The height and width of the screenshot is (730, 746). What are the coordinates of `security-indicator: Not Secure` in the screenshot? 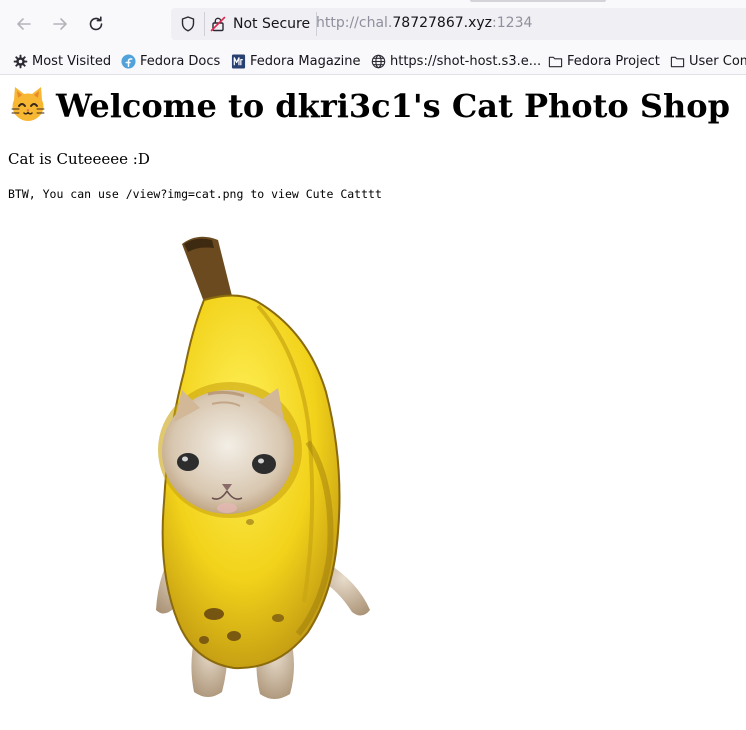 It's located at (261, 24).